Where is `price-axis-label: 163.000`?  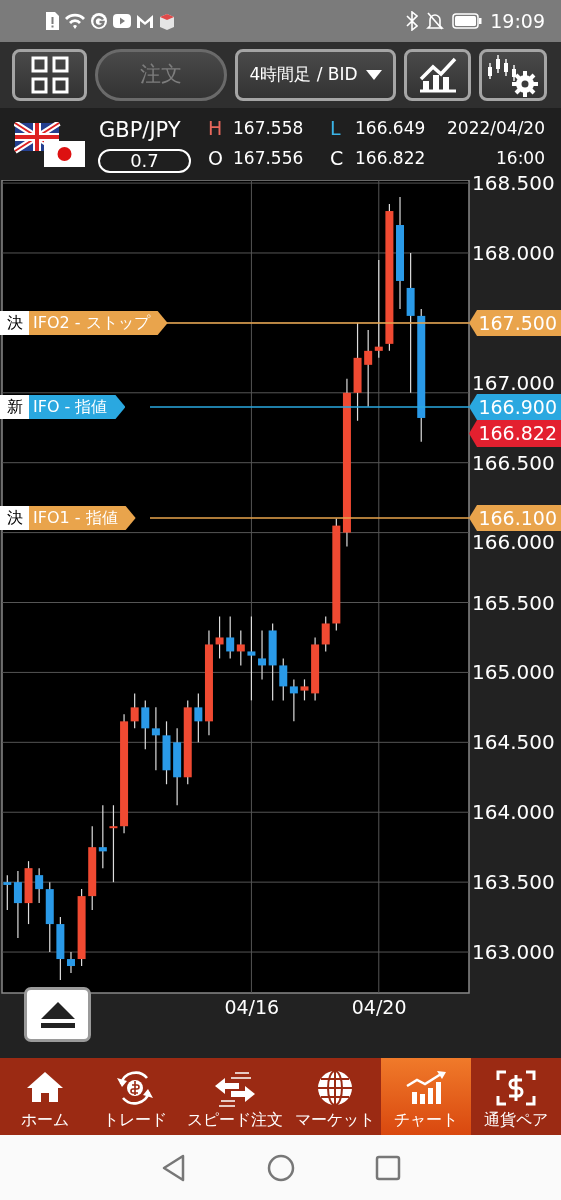
price-axis-label: 163.000 is located at coordinates (513, 952).